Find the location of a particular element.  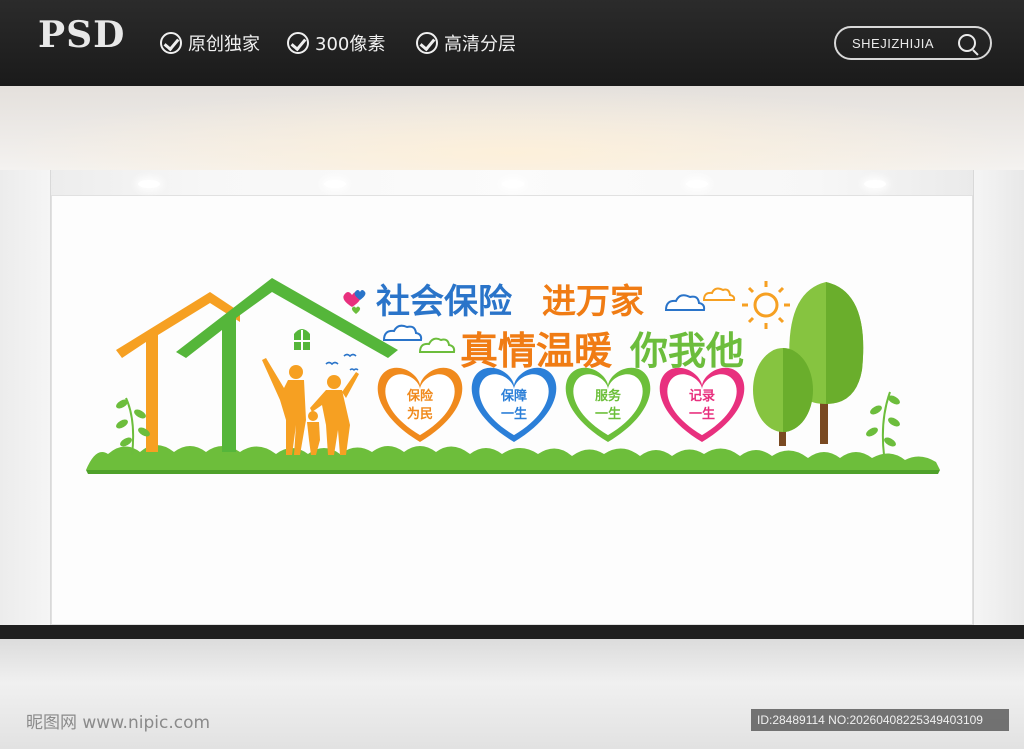

site-watermark: 昵图网 www.nipic.com is located at coordinates (118, 723).